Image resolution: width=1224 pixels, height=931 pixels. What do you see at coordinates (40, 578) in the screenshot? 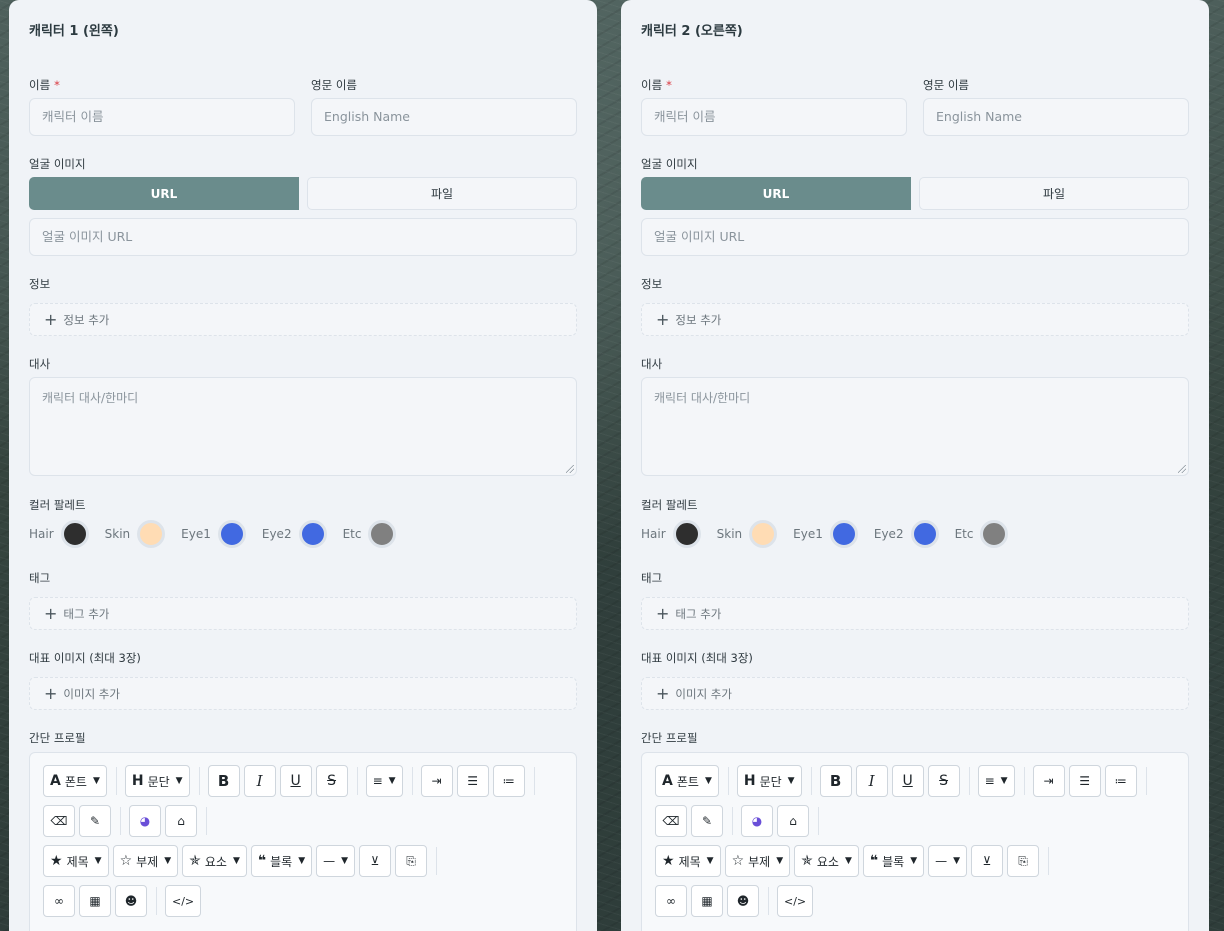
I see `tag-label: 태그` at bounding box center [40, 578].